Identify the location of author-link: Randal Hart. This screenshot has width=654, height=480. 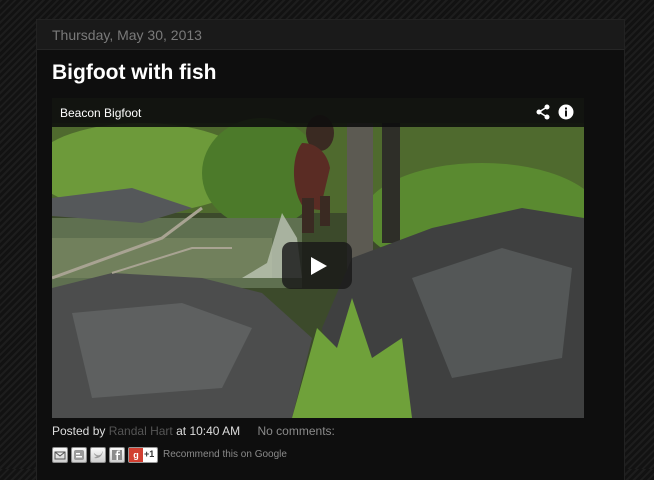
(141, 431).